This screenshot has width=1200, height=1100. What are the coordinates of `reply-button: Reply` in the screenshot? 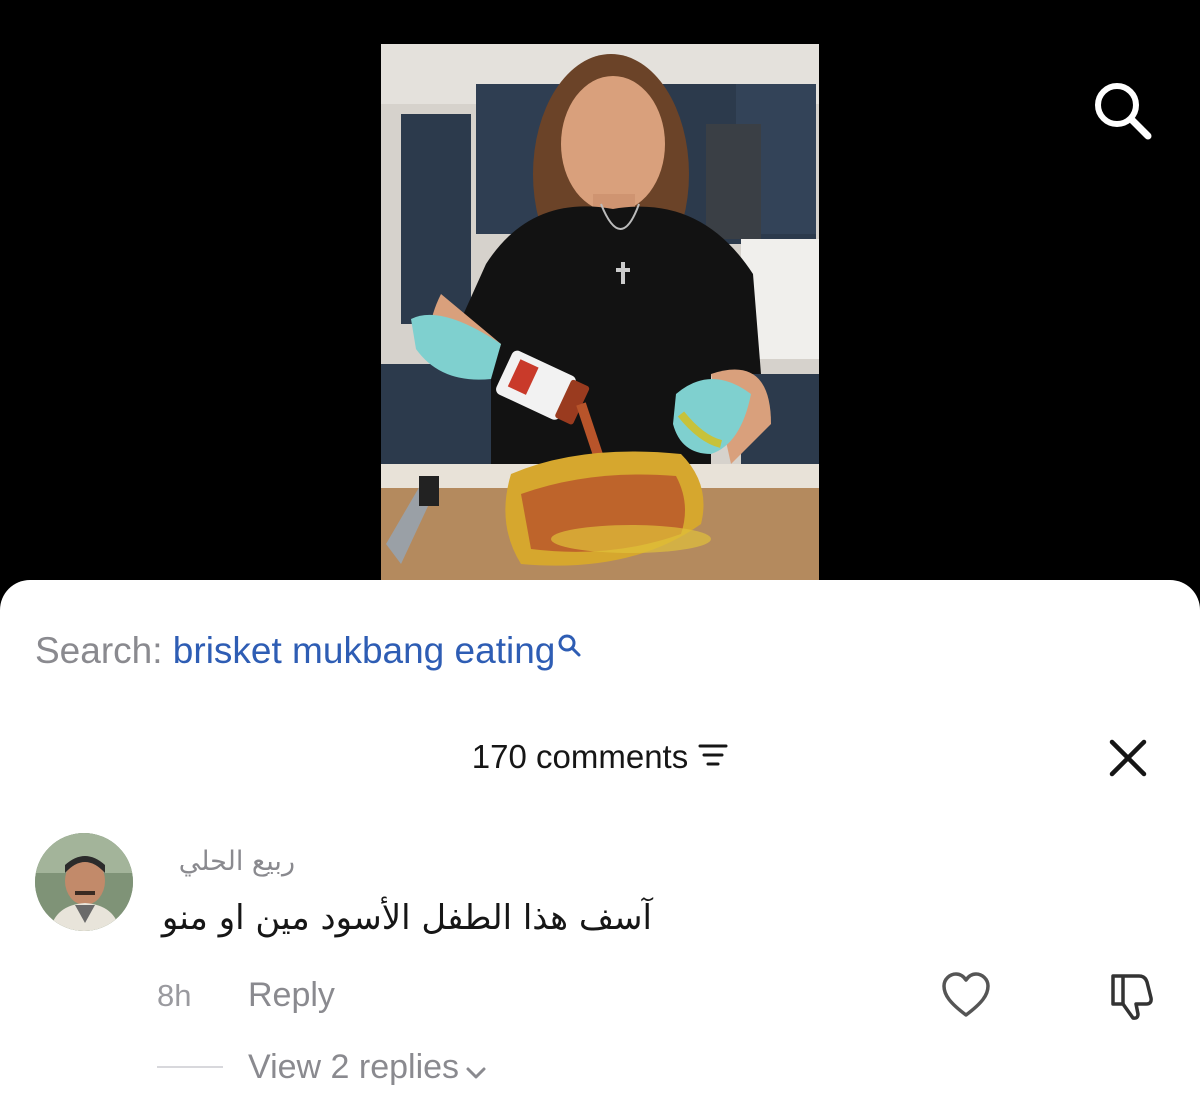 It's located at (291, 995).